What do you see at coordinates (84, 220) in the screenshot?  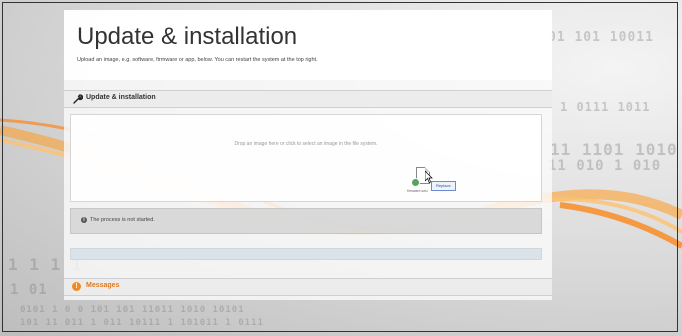 I see `info-icon: i` at bounding box center [84, 220].